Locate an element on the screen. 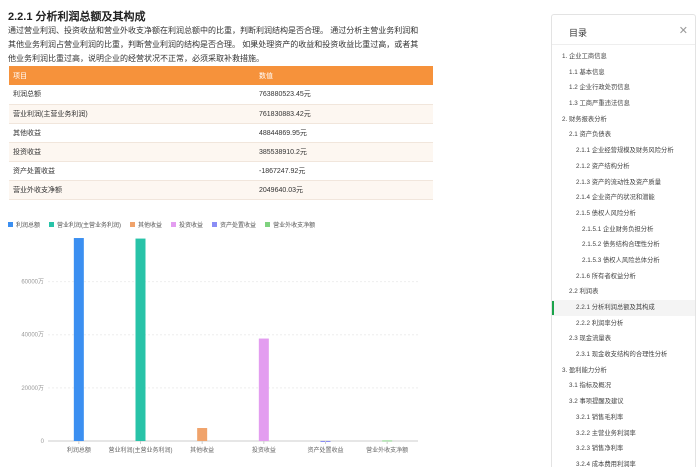 This screenshot has width=700, height=467. table-header-row: 项目 数值 is located at coordinates (221, 75).